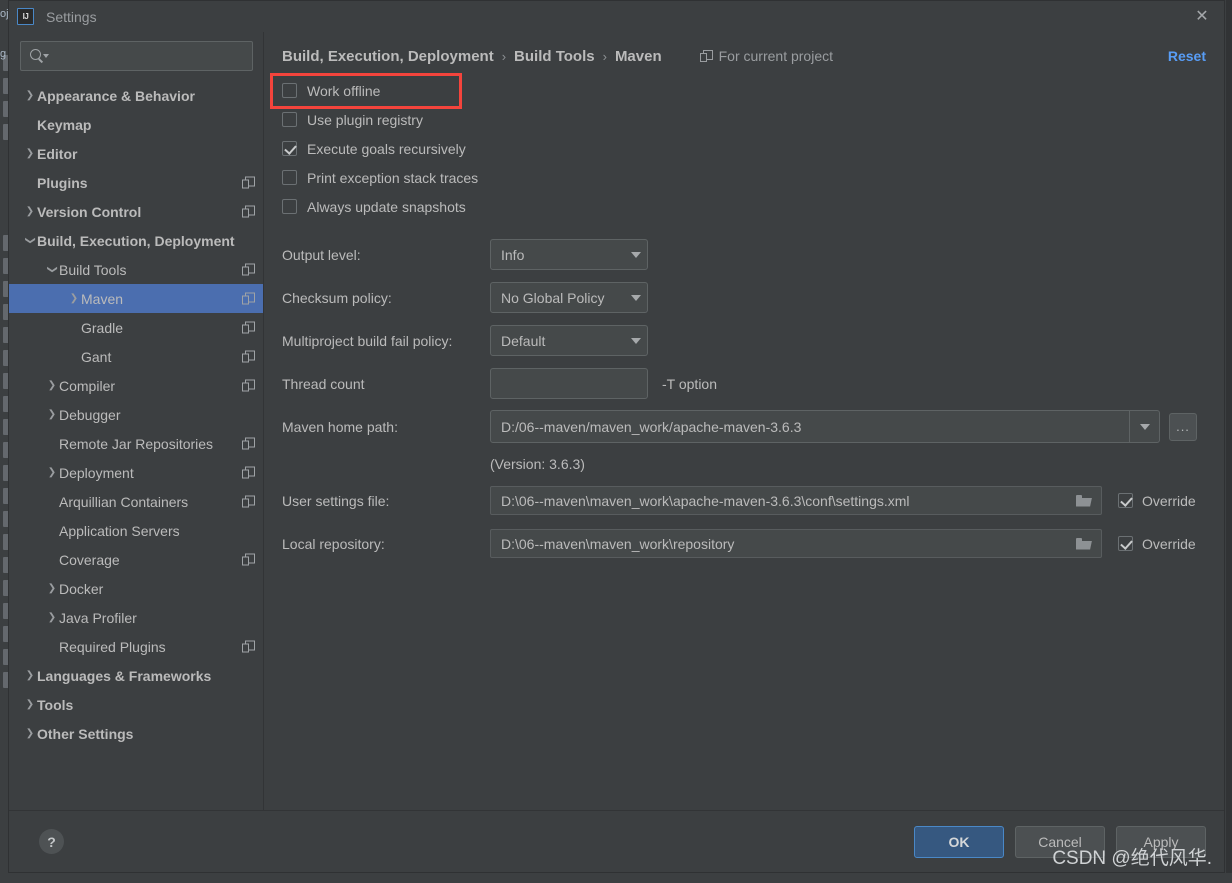 This screenshot has width=1232, height=883. What do you see at coordinates (136, 646) in the screenshot?
I see `sidebar-item-required-plugins: Required Plugins` at bounding box center [136, 646].